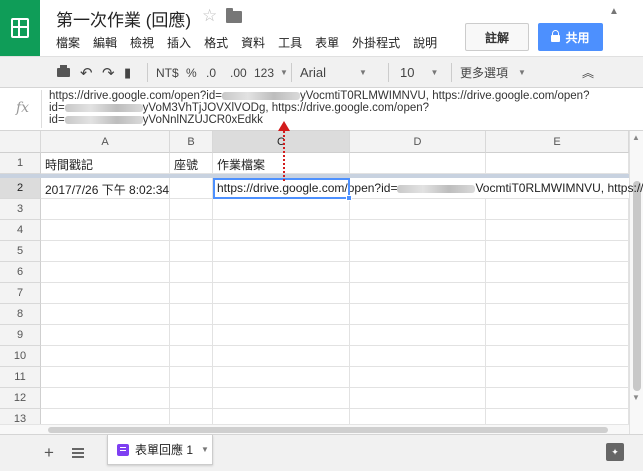 The height and width of the screenshot is (471, 643). Describe the element at coordinates (557, 335) in the screenshot. I see `cell-e9` at that location.